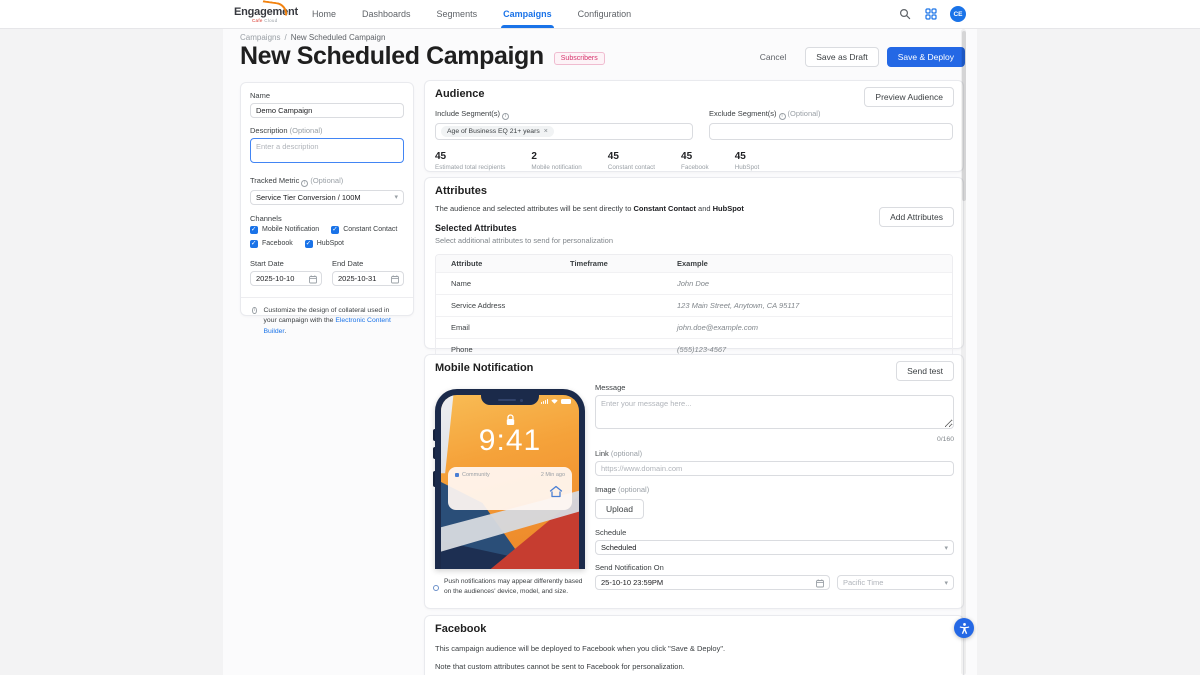 This screenshot has width=1200, height=675. I want to click on stat-mobile-notification: 2 Mobile notification, so click(556, 160).